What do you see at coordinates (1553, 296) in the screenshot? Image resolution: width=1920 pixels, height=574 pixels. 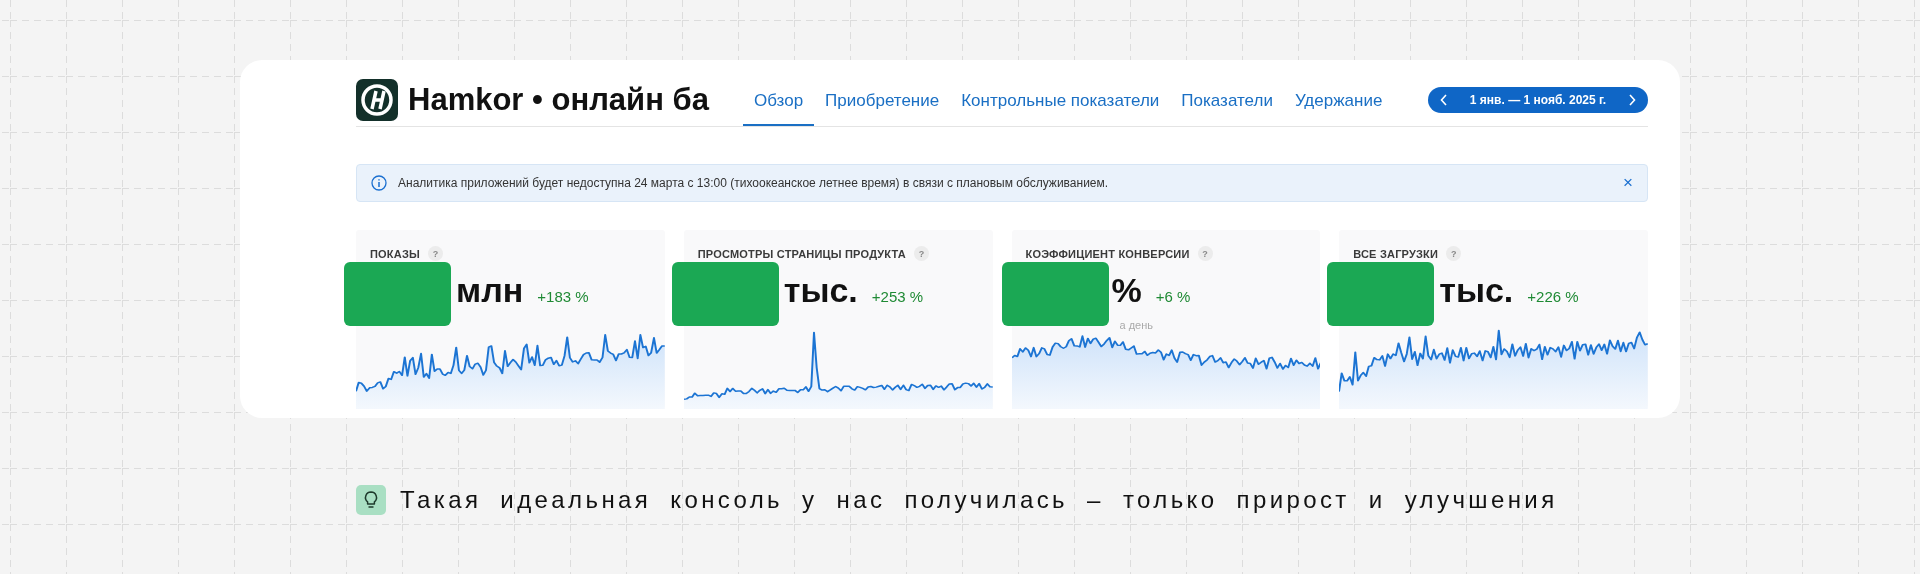 I see `metric-change: +226 %` at bounding box center [1553, 296].